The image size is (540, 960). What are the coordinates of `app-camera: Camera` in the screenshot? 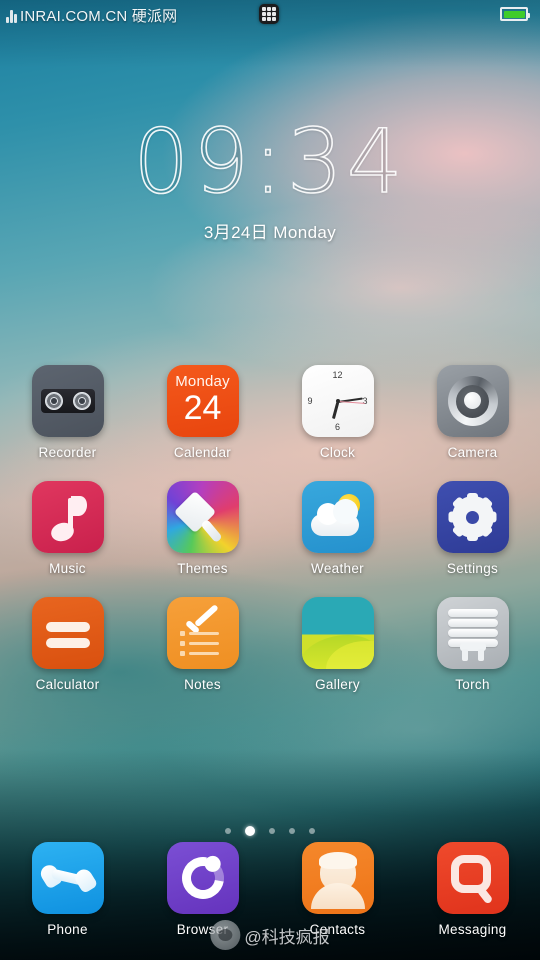 It's located at (473, 412).